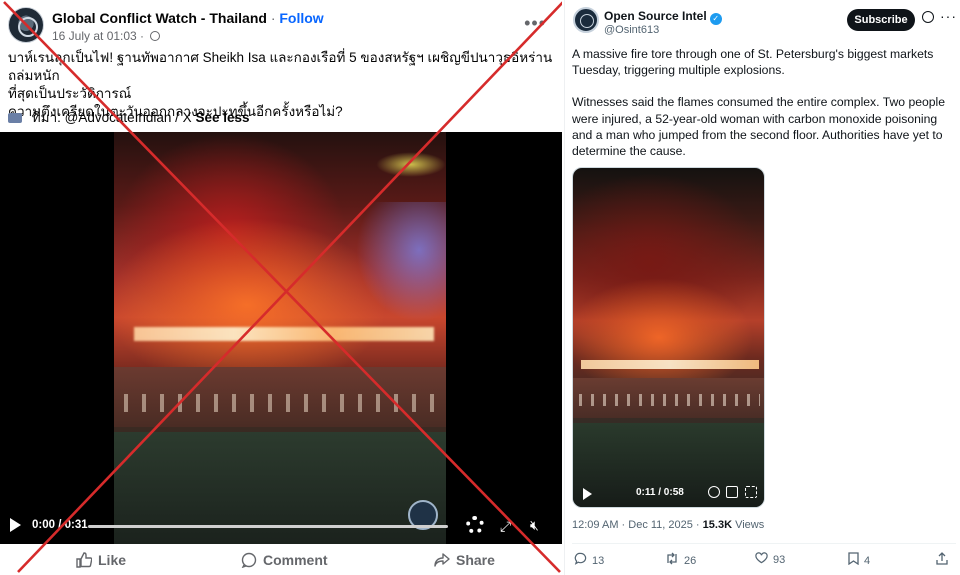 This screenshot has height=575, width=960. I want to click on light-glow, so click(411, 164).